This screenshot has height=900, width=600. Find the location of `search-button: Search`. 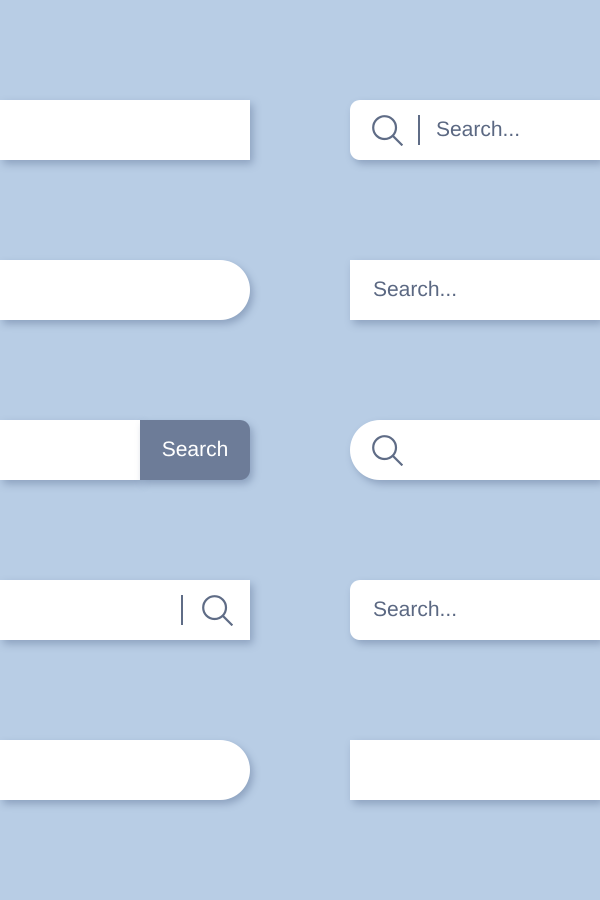

search-button: Search is located at coordinates (195, 450).